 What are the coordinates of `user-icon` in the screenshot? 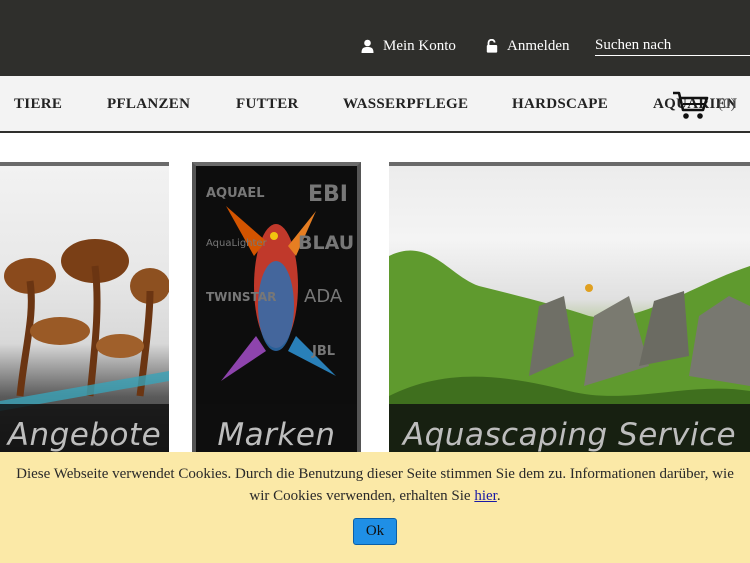 It's located at (367, 46).